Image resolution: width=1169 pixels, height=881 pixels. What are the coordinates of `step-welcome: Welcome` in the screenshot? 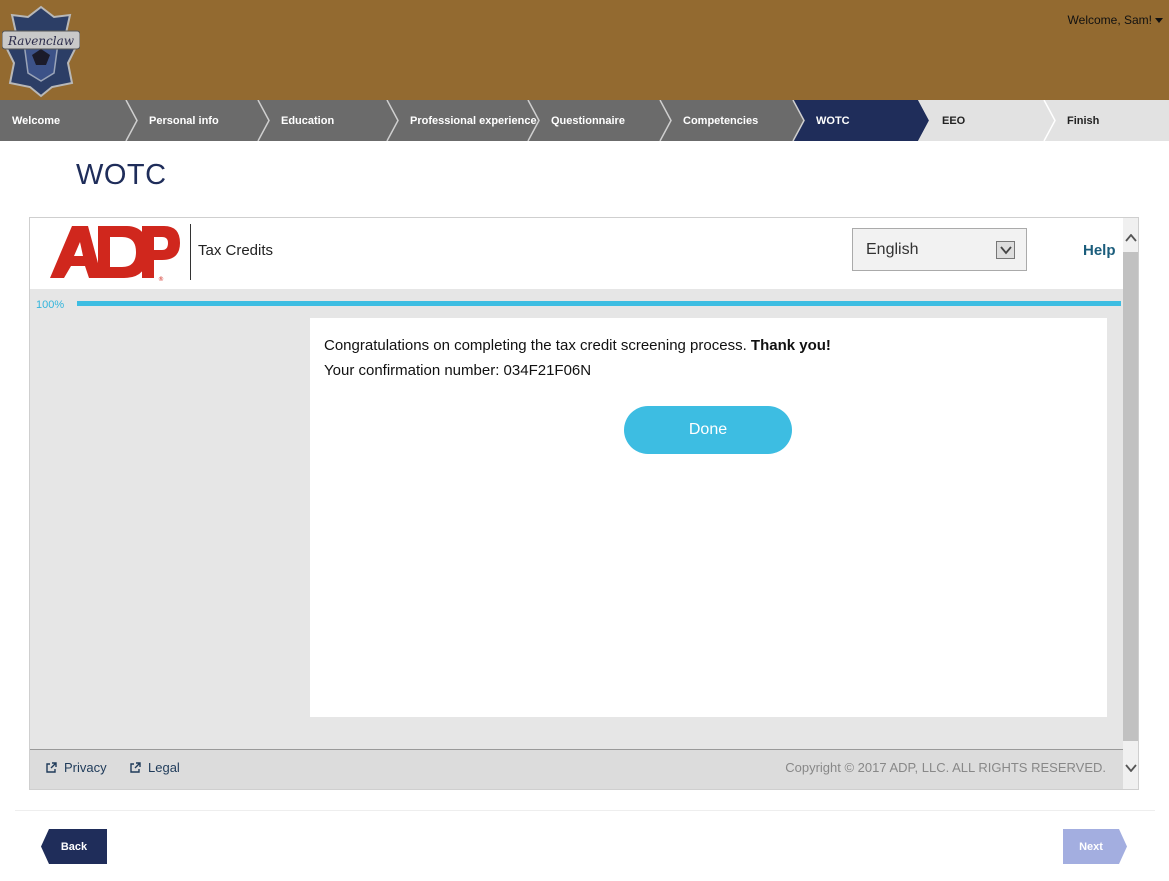 It's located at (36, 120).